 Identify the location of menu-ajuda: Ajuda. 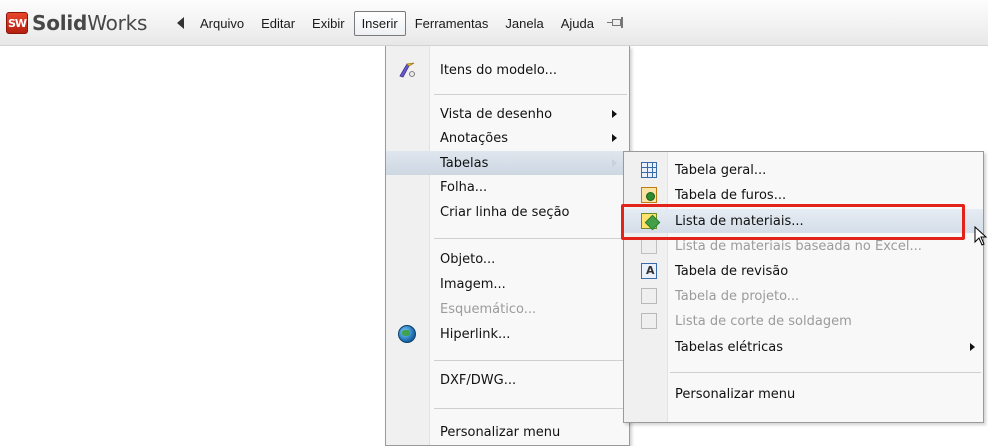
(577, 23).